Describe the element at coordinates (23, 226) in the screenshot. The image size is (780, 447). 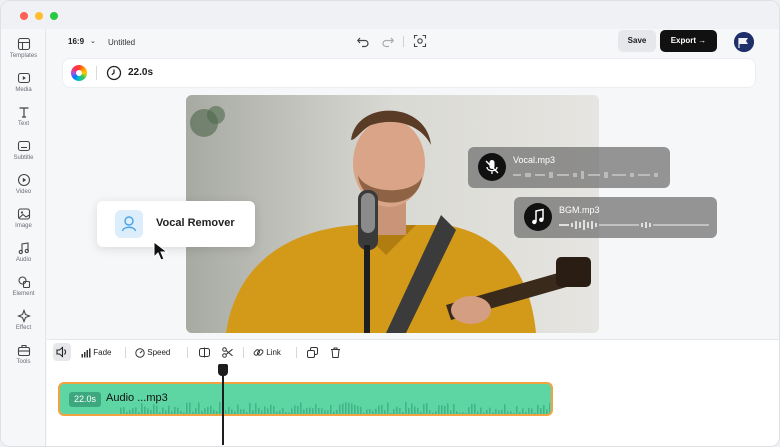
I see `sidebar-item-label: Image` at that location.